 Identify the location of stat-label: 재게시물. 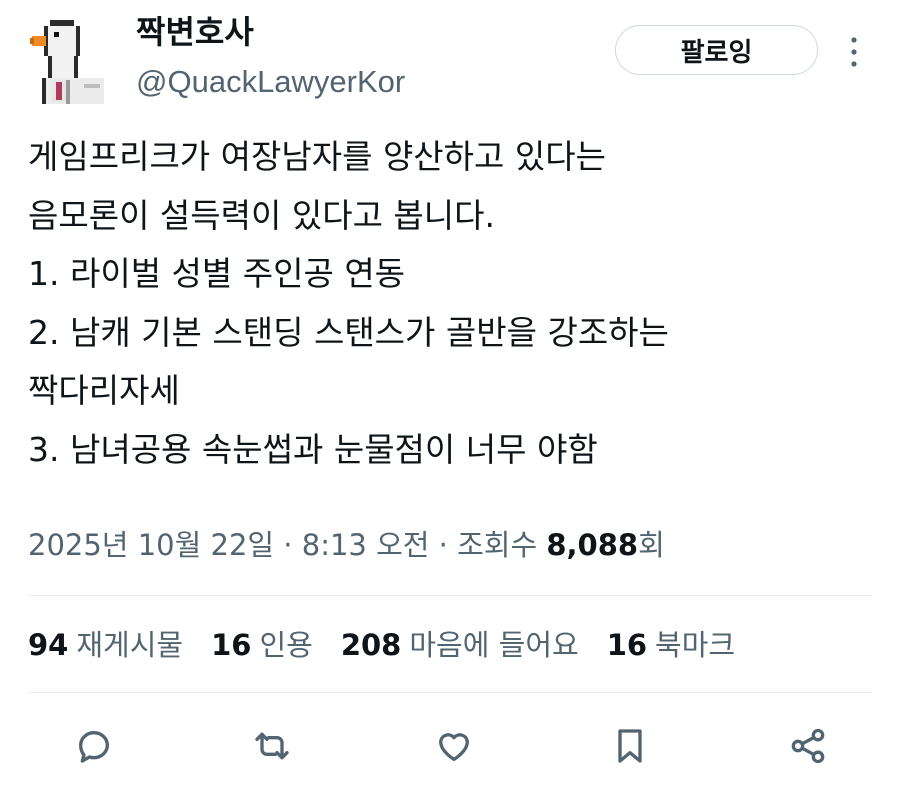
(130, 645).